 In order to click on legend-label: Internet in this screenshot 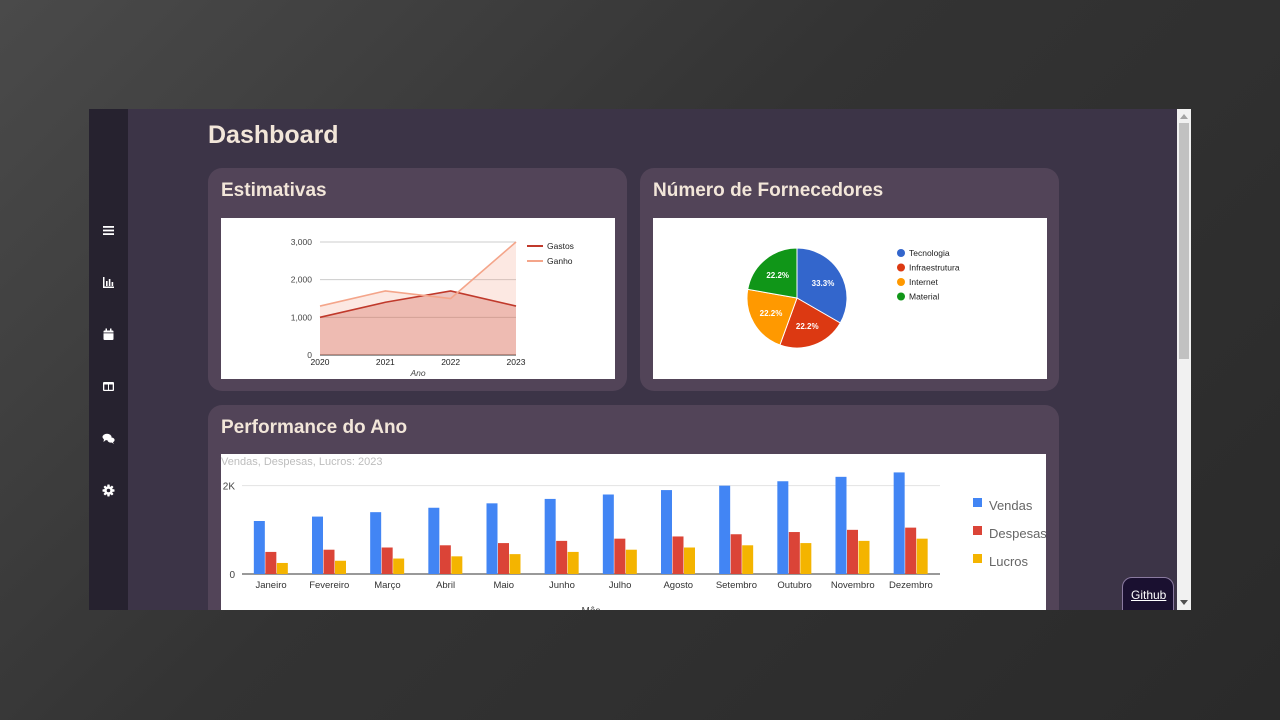, I will do `click(923, 282)`.